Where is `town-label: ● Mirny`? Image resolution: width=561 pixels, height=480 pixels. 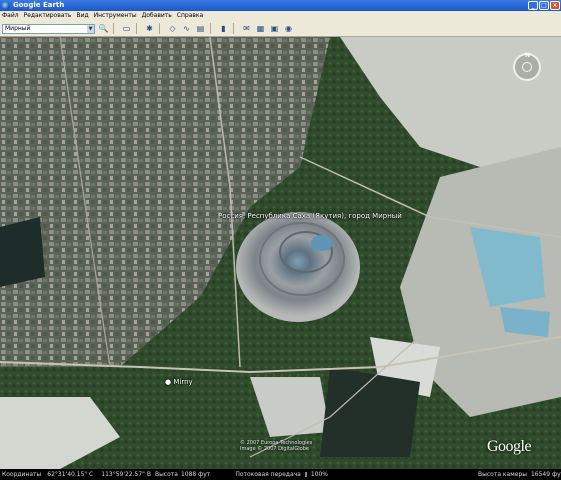
town-label: ● Mirny is located at coordinates (179, 382).